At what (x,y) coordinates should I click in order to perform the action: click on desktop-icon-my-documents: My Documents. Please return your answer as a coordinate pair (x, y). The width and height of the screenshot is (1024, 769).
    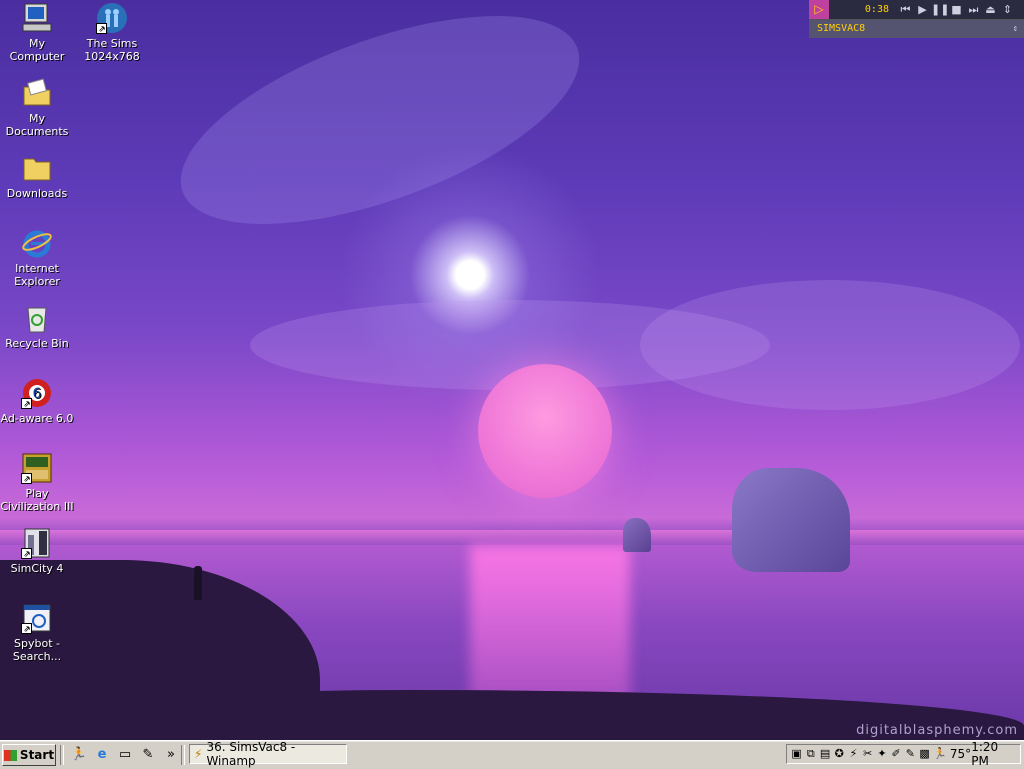
    Looking at the image, I should click on (37, 107).